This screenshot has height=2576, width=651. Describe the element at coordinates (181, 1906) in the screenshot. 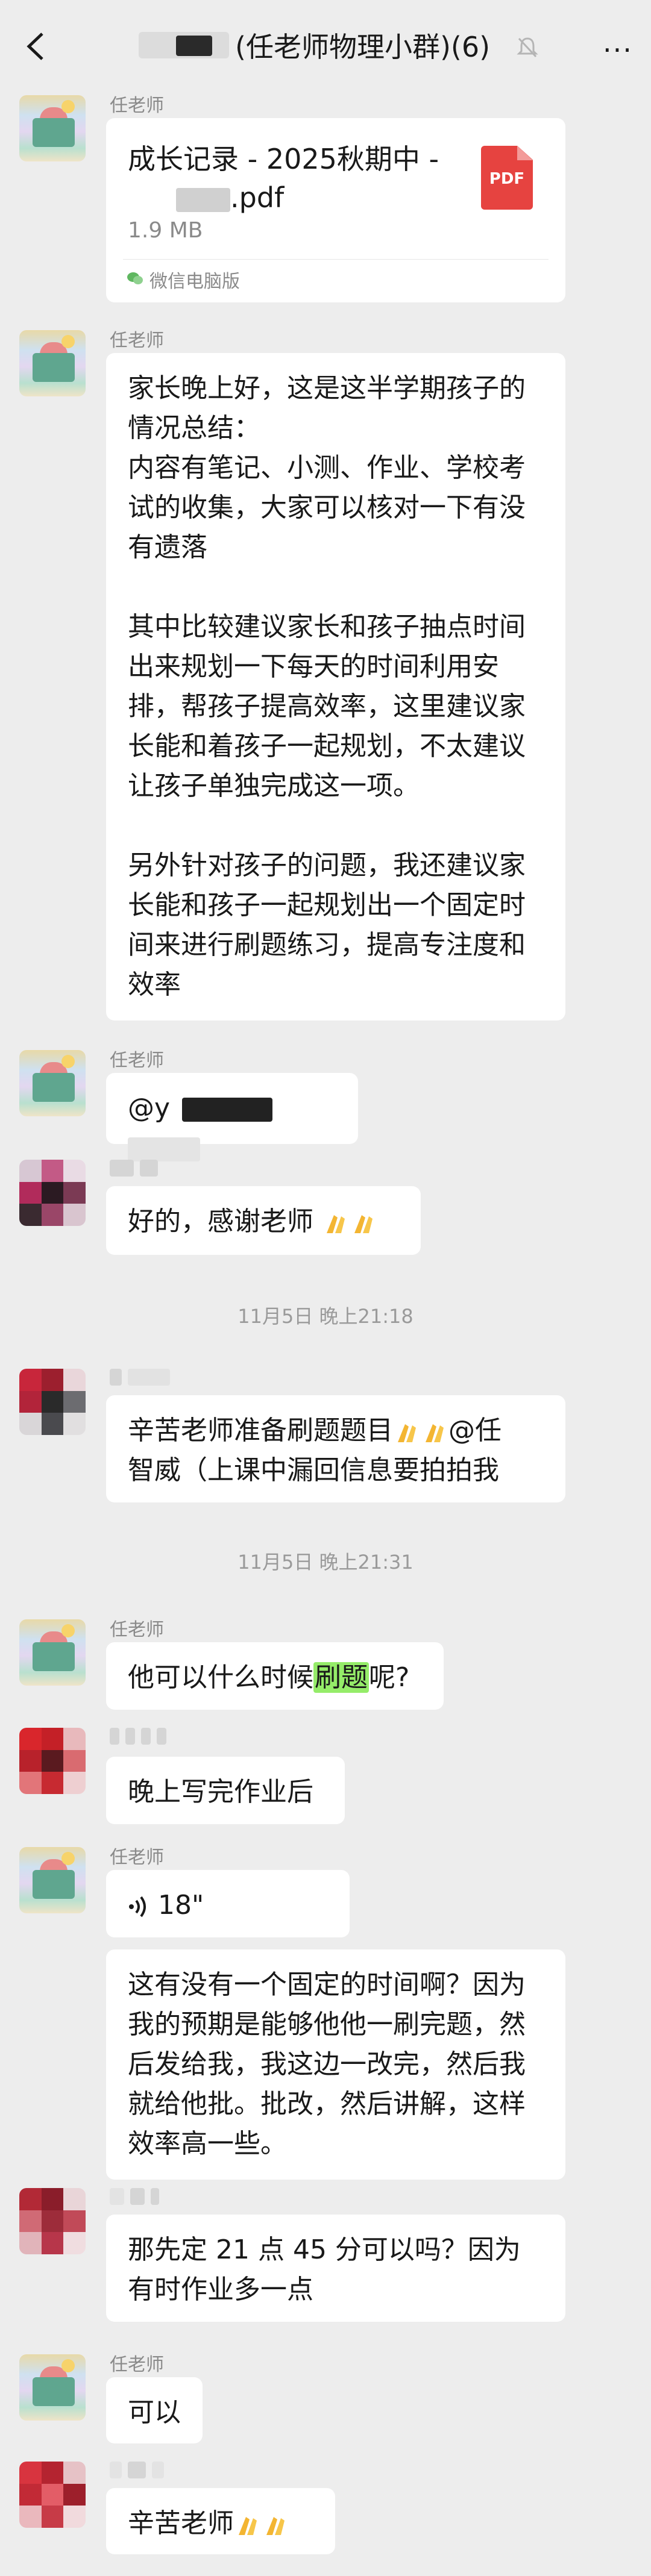

I see `voice-duration: 18"` at that location.